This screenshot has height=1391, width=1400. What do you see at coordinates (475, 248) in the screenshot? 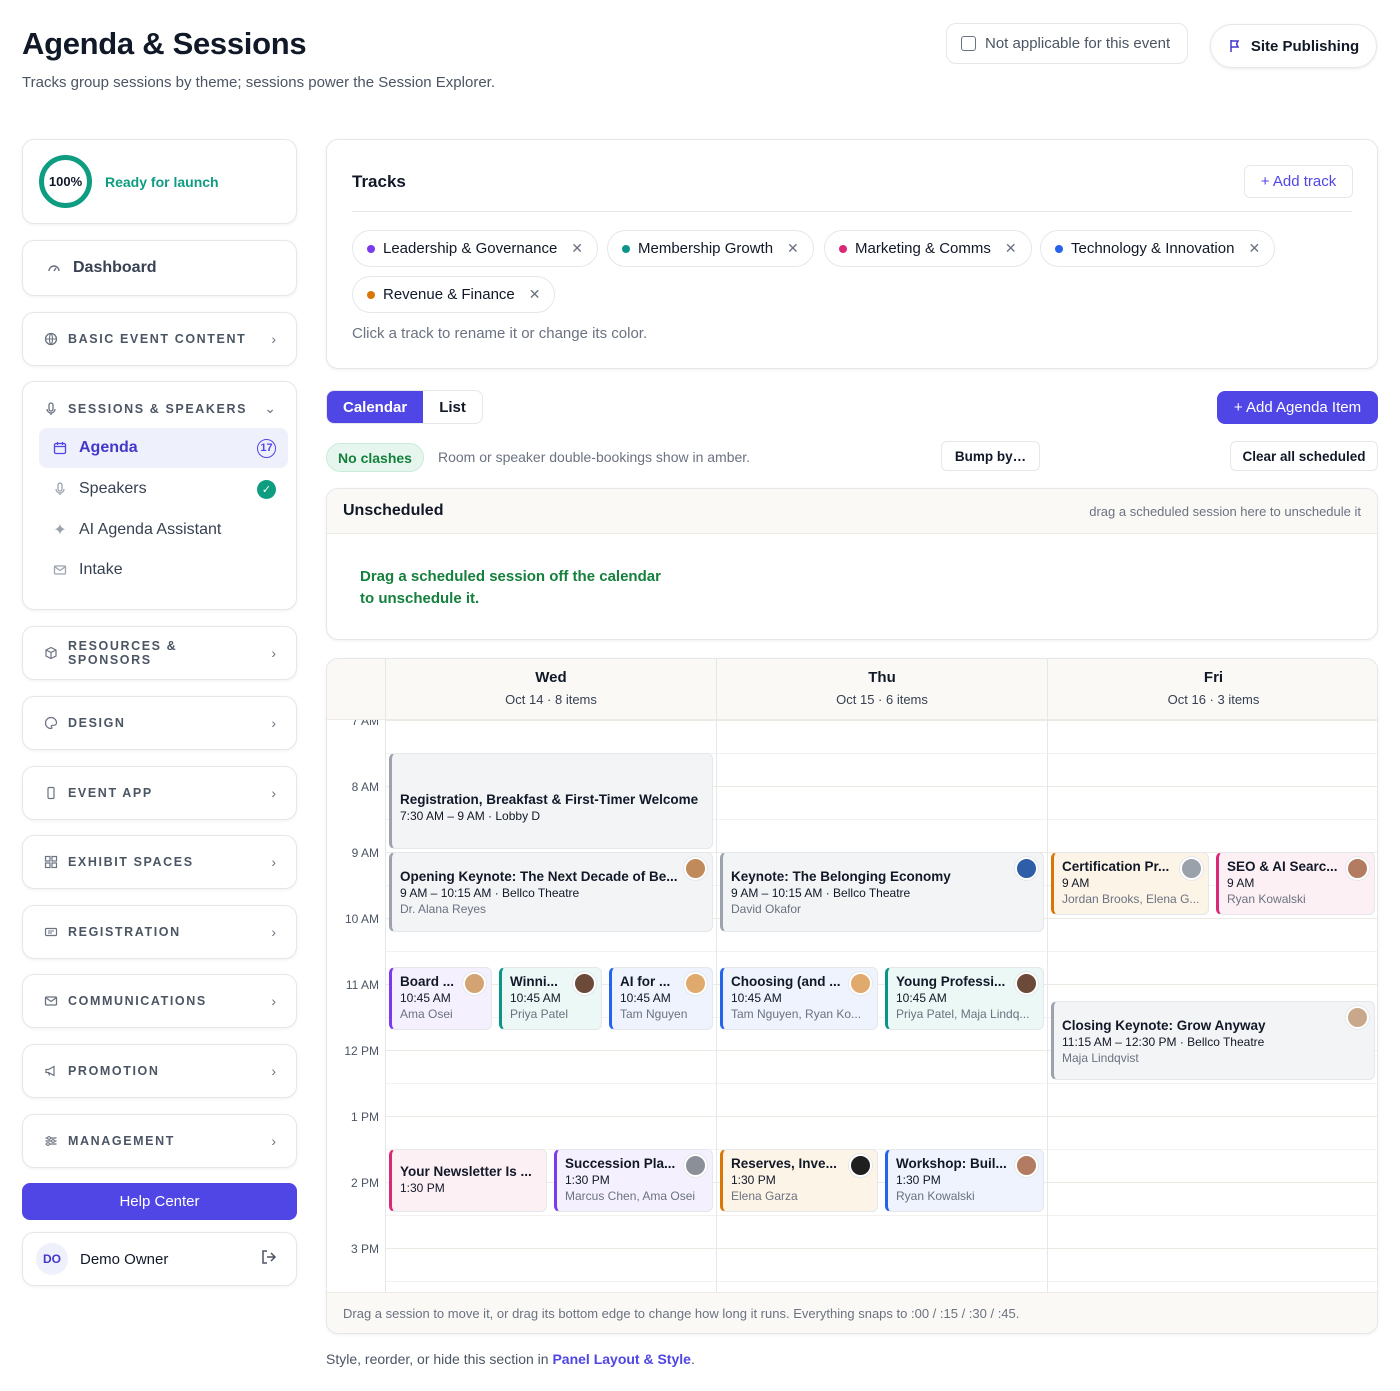
I see `track-chip-leadership: Leadership & Governance ✕` at bounding box center [475, 248].